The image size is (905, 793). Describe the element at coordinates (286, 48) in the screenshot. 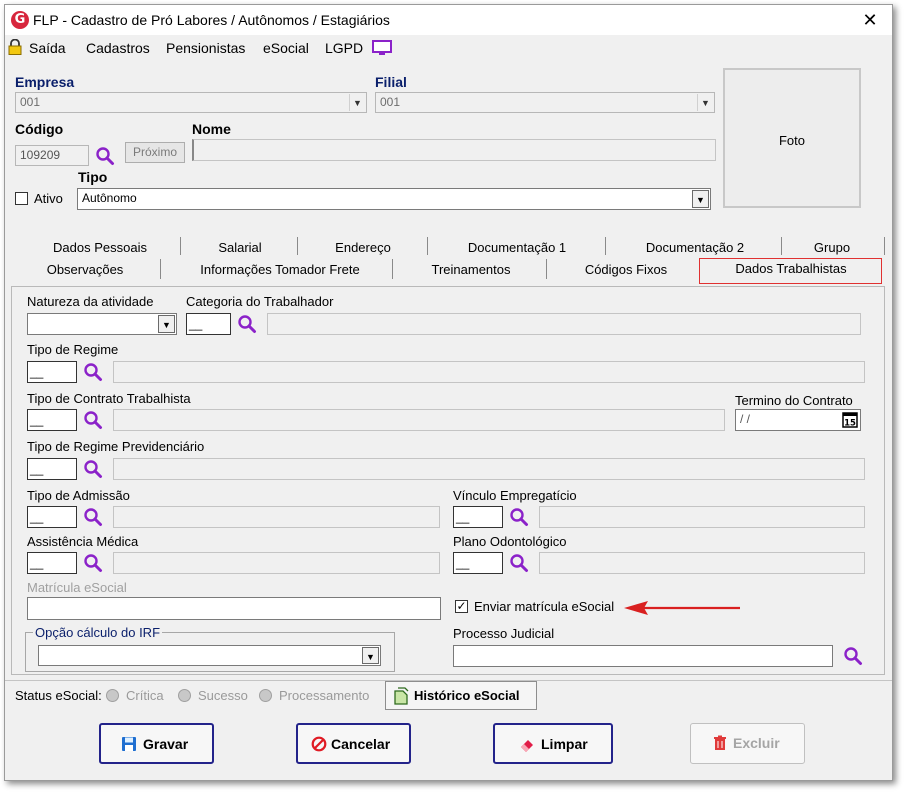

I see `menu-esocial: eSocial` at that location.